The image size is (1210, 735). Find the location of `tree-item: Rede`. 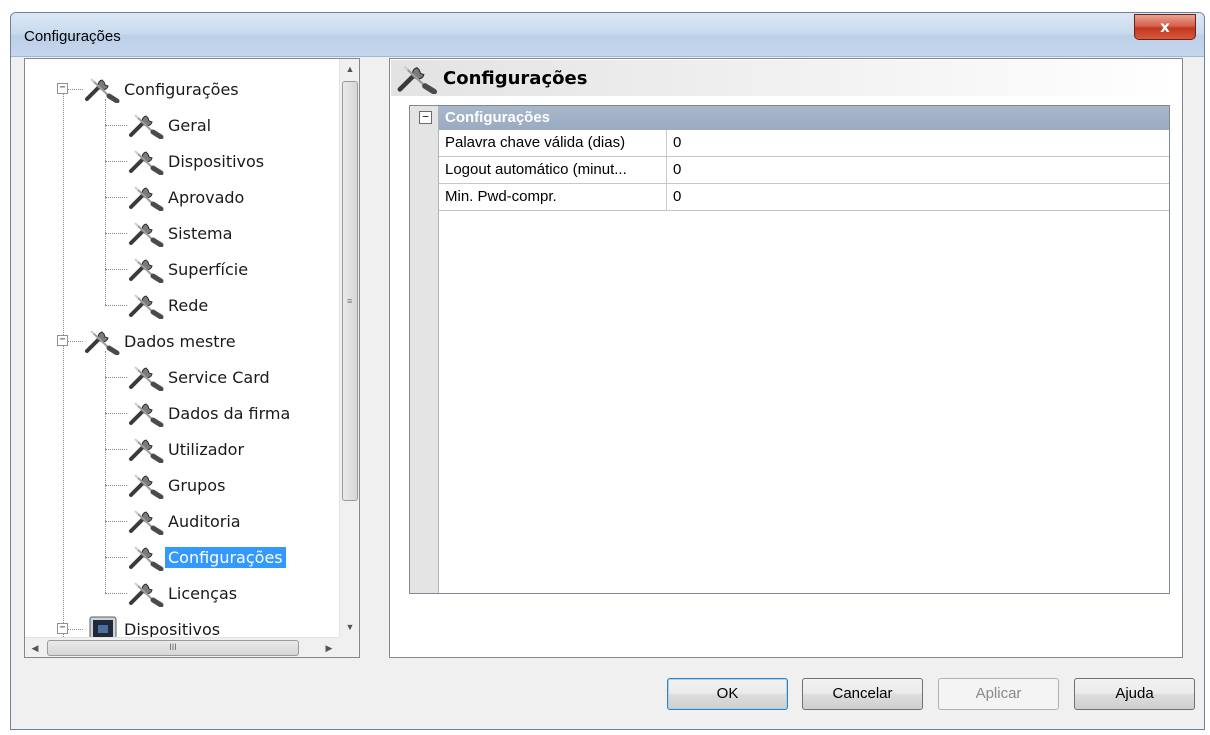

tree-item: Rede is located at coordinates (169, 305).